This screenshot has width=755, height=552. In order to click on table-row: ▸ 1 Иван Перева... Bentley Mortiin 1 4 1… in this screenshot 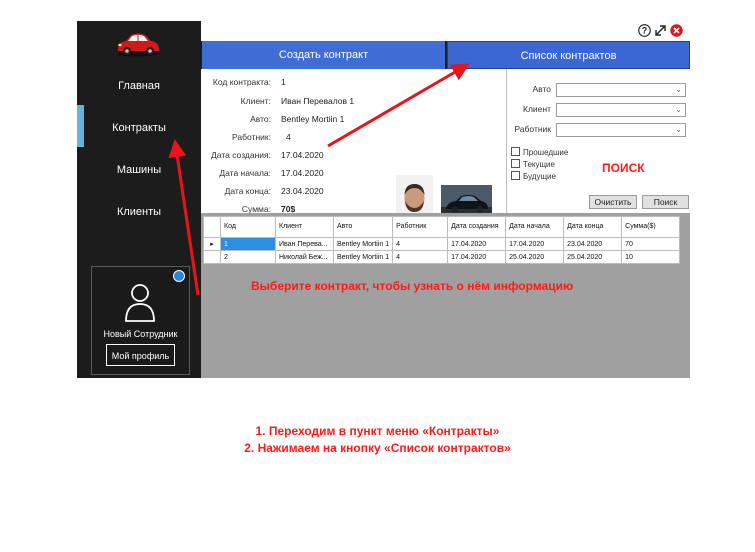, I will do `click(442, 244)`.